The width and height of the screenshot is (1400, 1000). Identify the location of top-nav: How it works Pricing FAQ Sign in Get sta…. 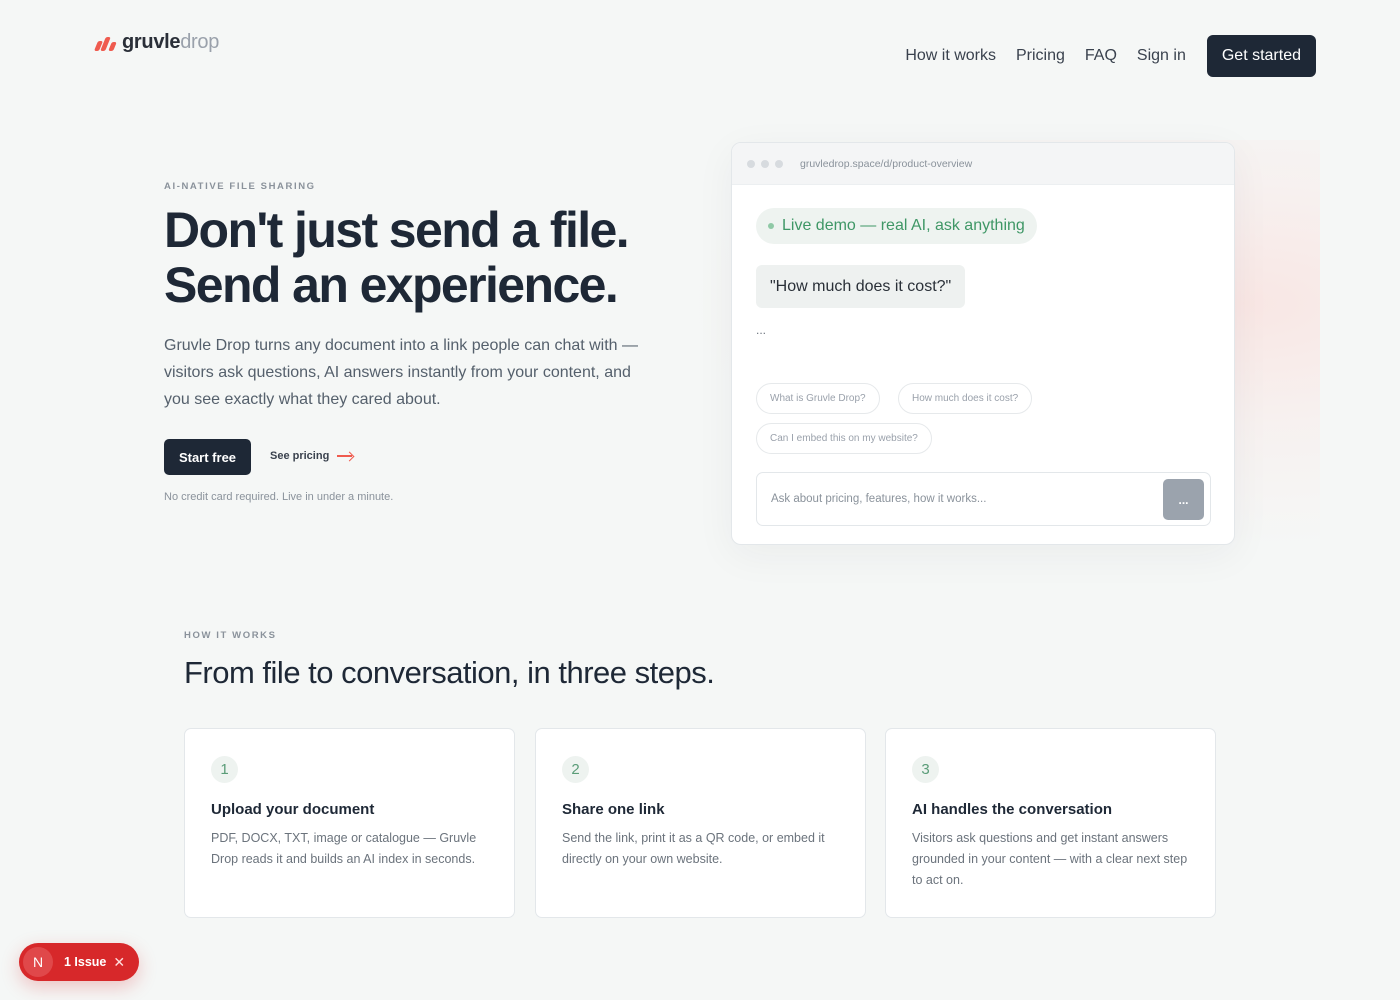
(1110, 56).